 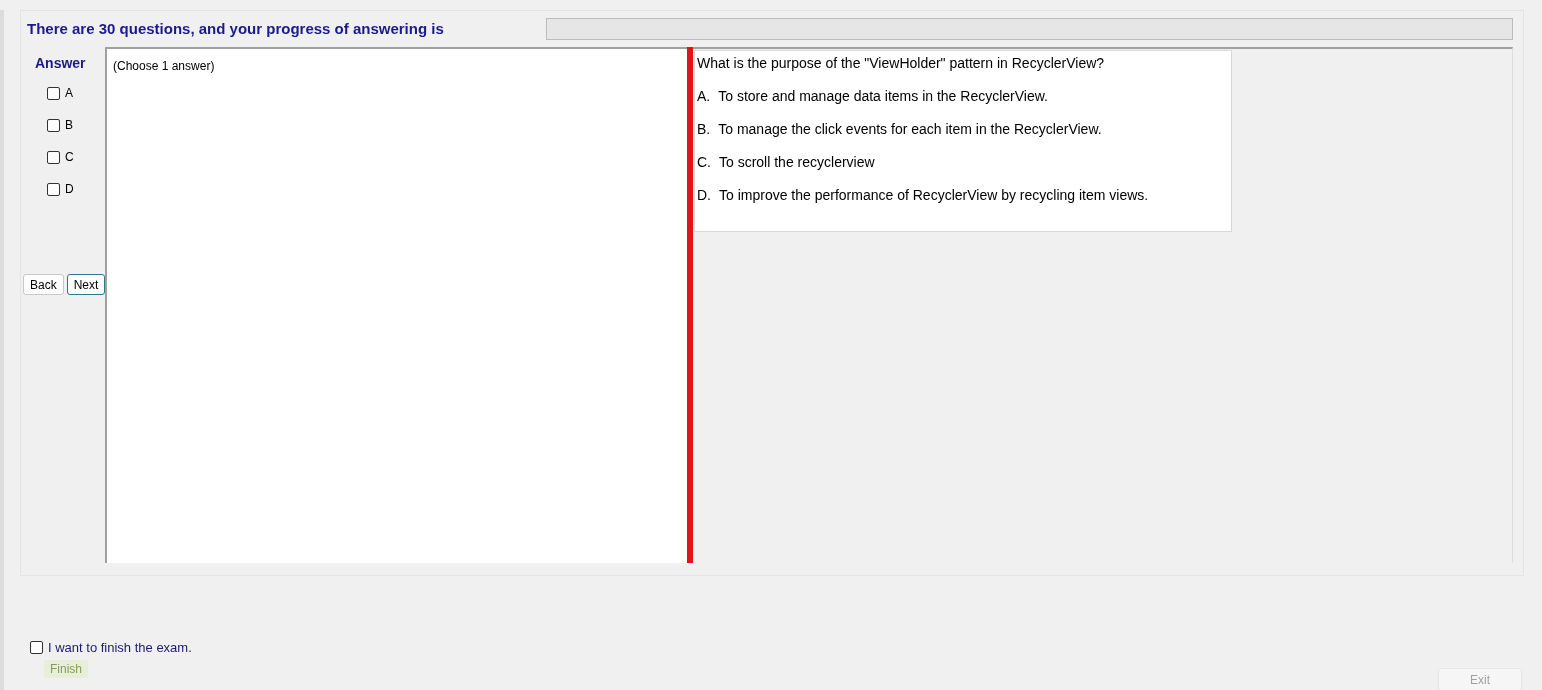 What do you see at coordinates (797, 162) in the screenshot?
I see `choice-text: To scroll the recyclerview` at bounding box center [797, 162].